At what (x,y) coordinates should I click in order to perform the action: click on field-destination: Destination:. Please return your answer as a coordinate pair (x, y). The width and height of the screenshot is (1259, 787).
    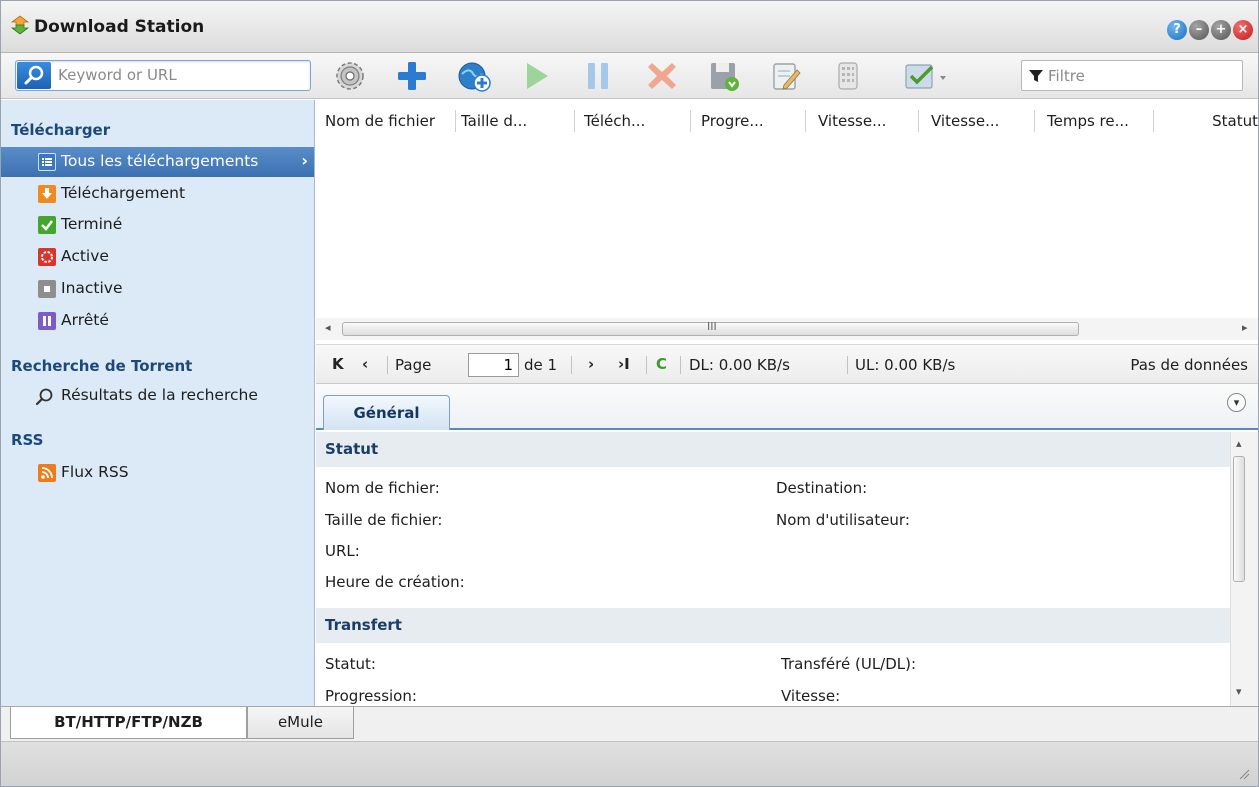
    Looking at the image, I should click on (822, 488).